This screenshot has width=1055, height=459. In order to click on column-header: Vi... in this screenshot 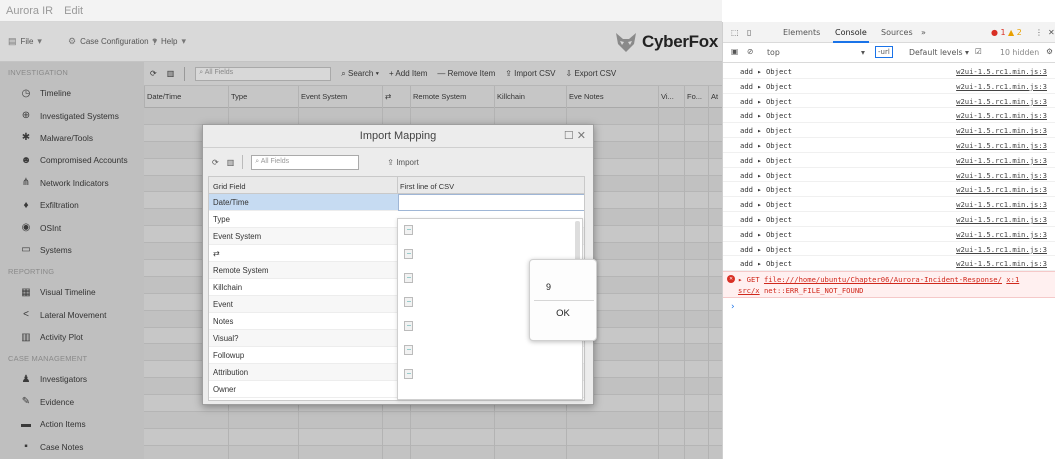, I will do `click(671, 97)`.